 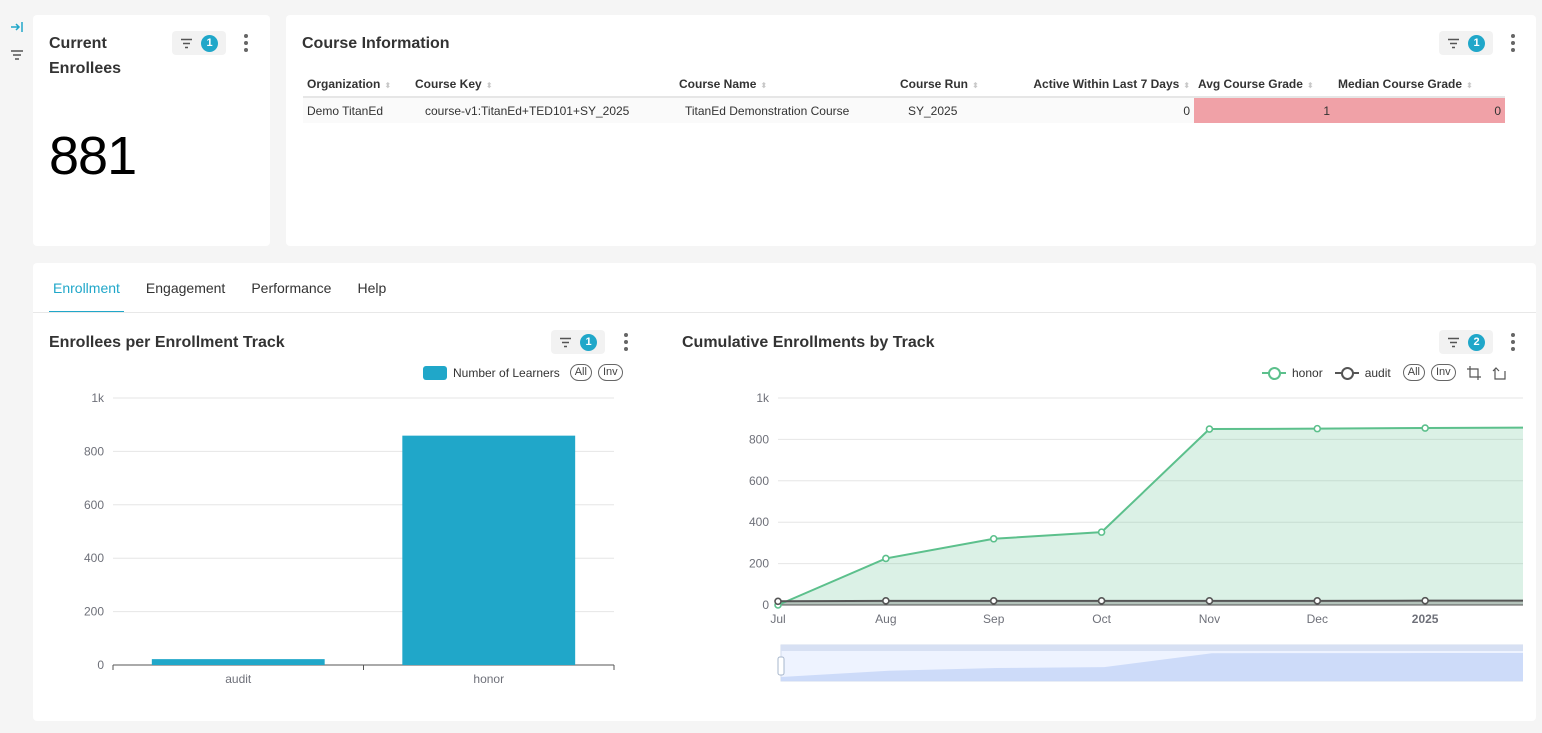 What do you see at coordinates (17, 27) in the screenshot?
I see `expand-sidebar-icon` at bounding box center [17, 27].